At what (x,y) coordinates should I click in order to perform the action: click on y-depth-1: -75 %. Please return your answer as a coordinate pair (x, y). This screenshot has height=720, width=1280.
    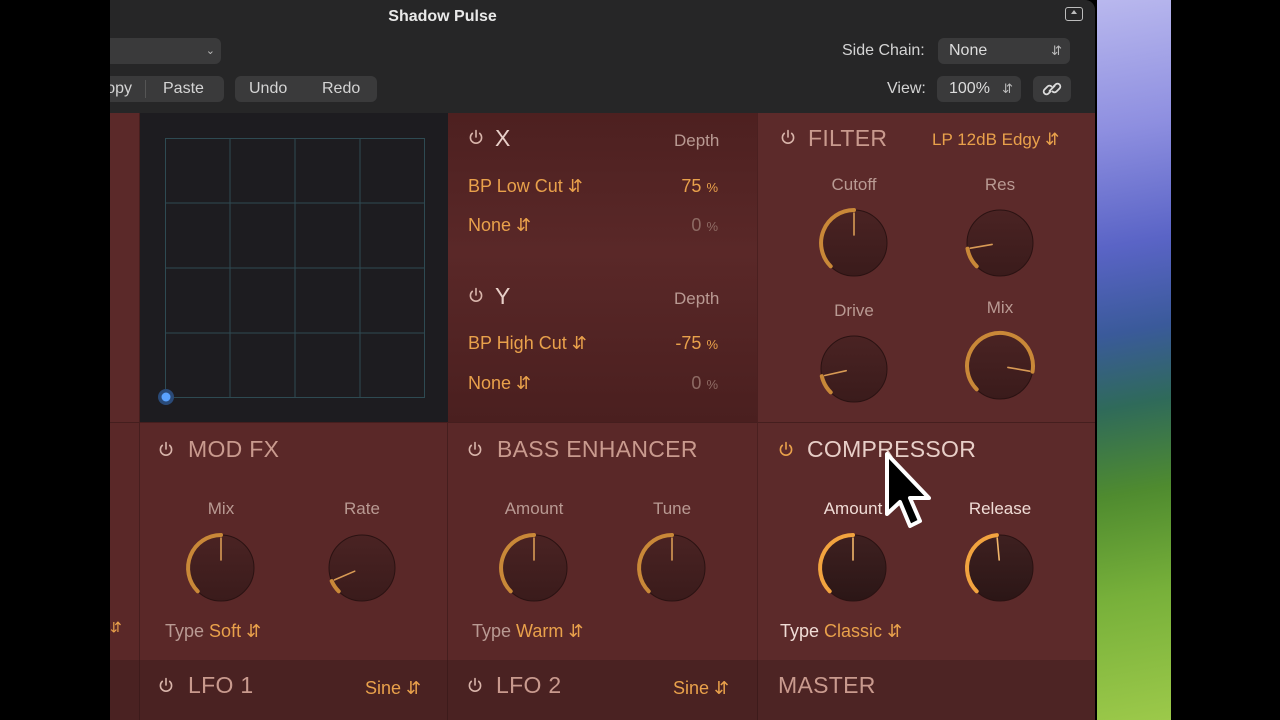
    Looking at the image, I should click on (688, 343).